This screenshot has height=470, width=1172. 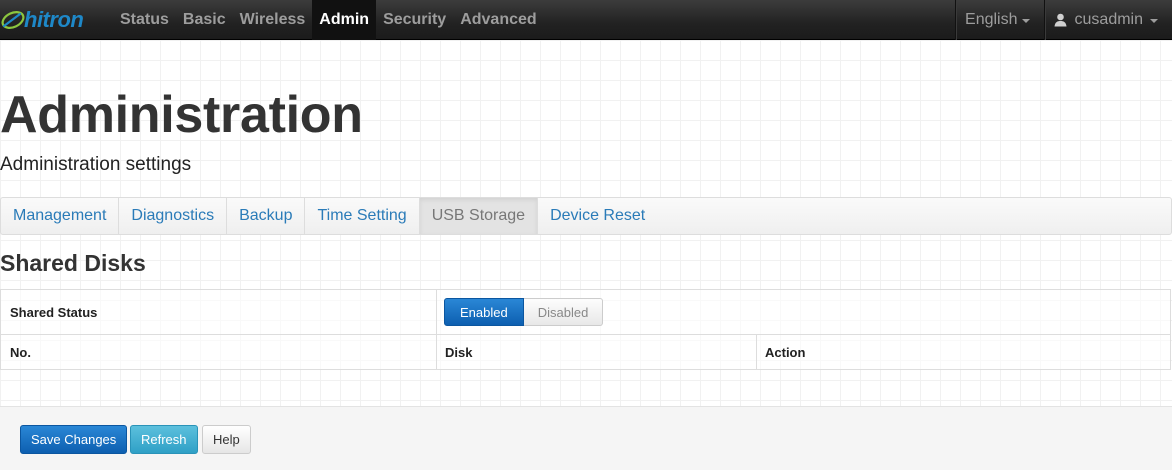 I want to click on section-title: Shared Disks, so click(x=73, y=263).